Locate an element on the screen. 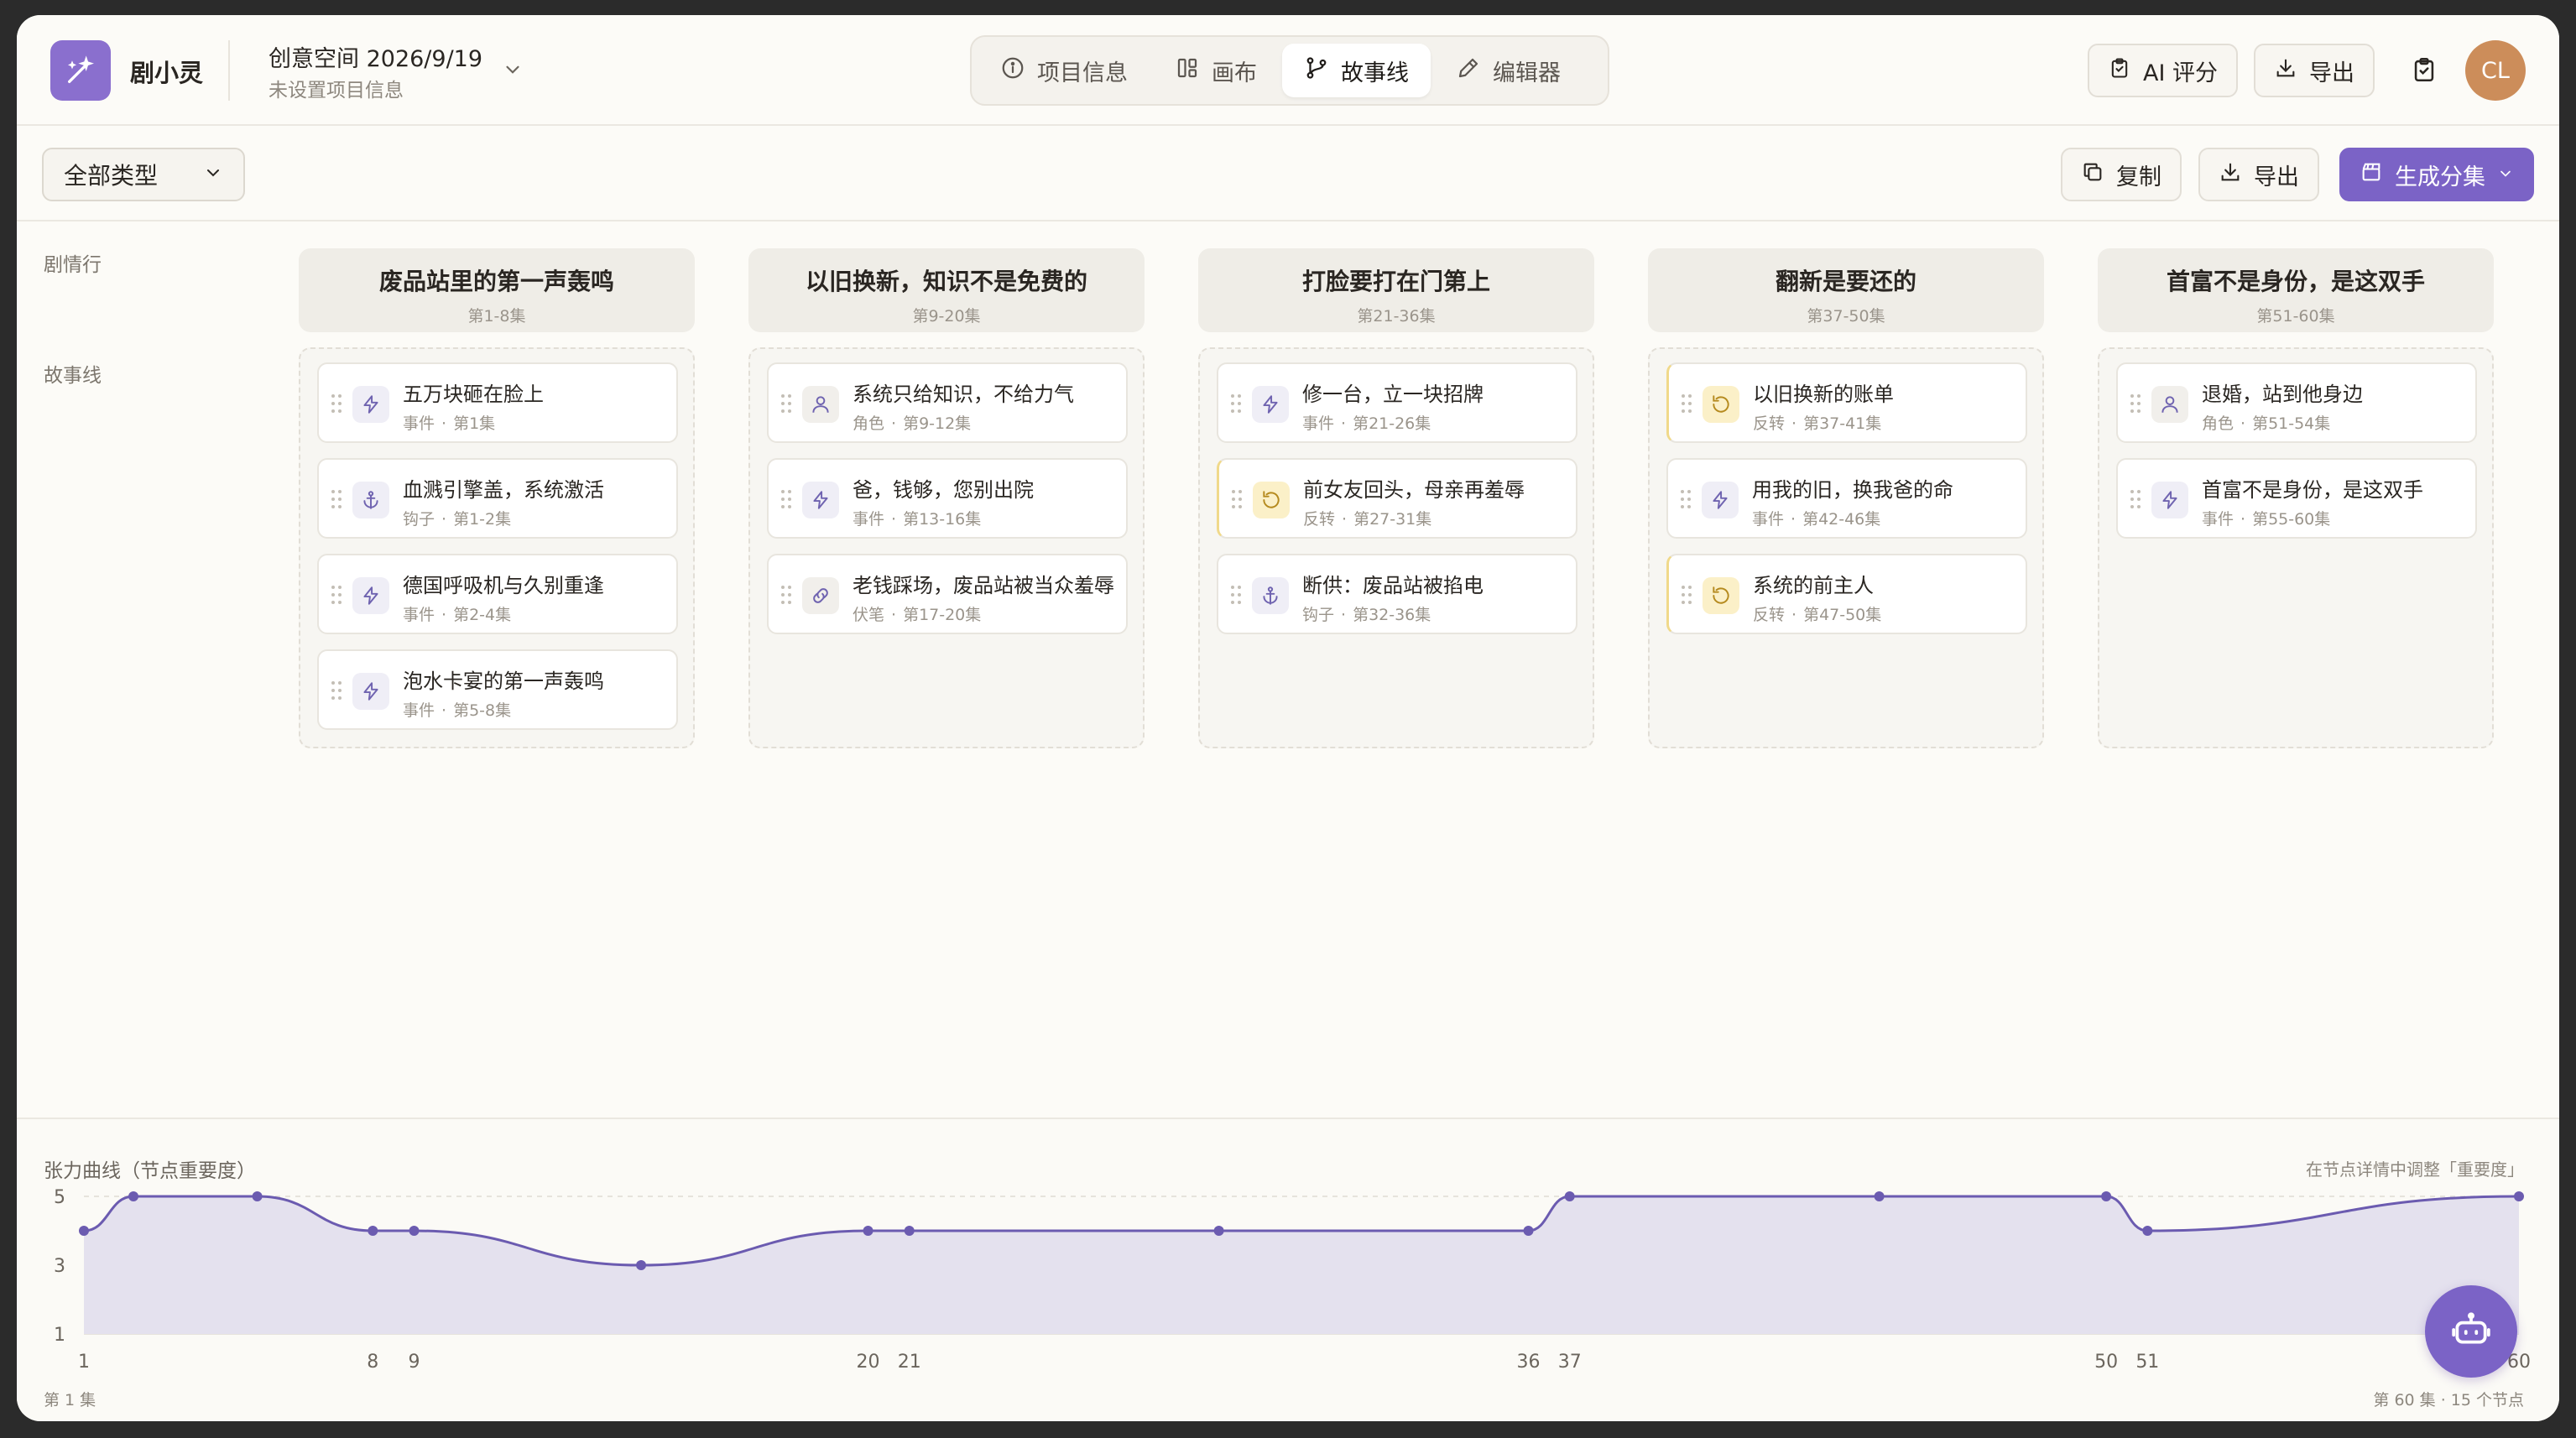 This screenshot has width=2576, height=1438. story-node-card: 爸，钱够，您别出院 事件 · 第13-16集 is located at coordinates (947, 499).